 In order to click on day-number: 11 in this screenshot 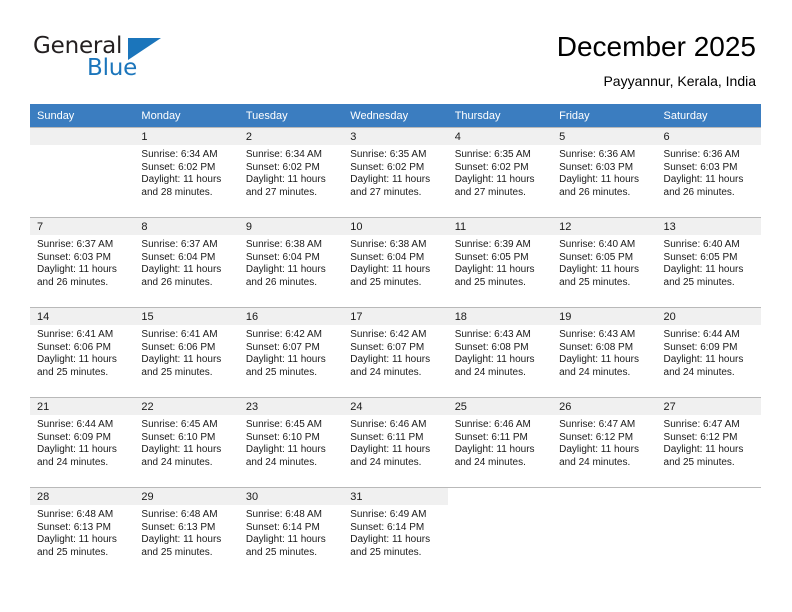, I will do `click(500, 226)`.